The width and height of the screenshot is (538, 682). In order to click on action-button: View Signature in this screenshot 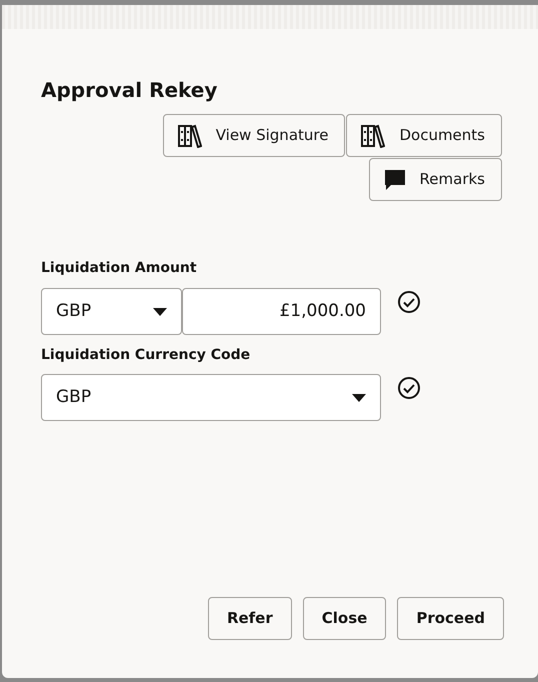, I will do `click(254, 135)`.